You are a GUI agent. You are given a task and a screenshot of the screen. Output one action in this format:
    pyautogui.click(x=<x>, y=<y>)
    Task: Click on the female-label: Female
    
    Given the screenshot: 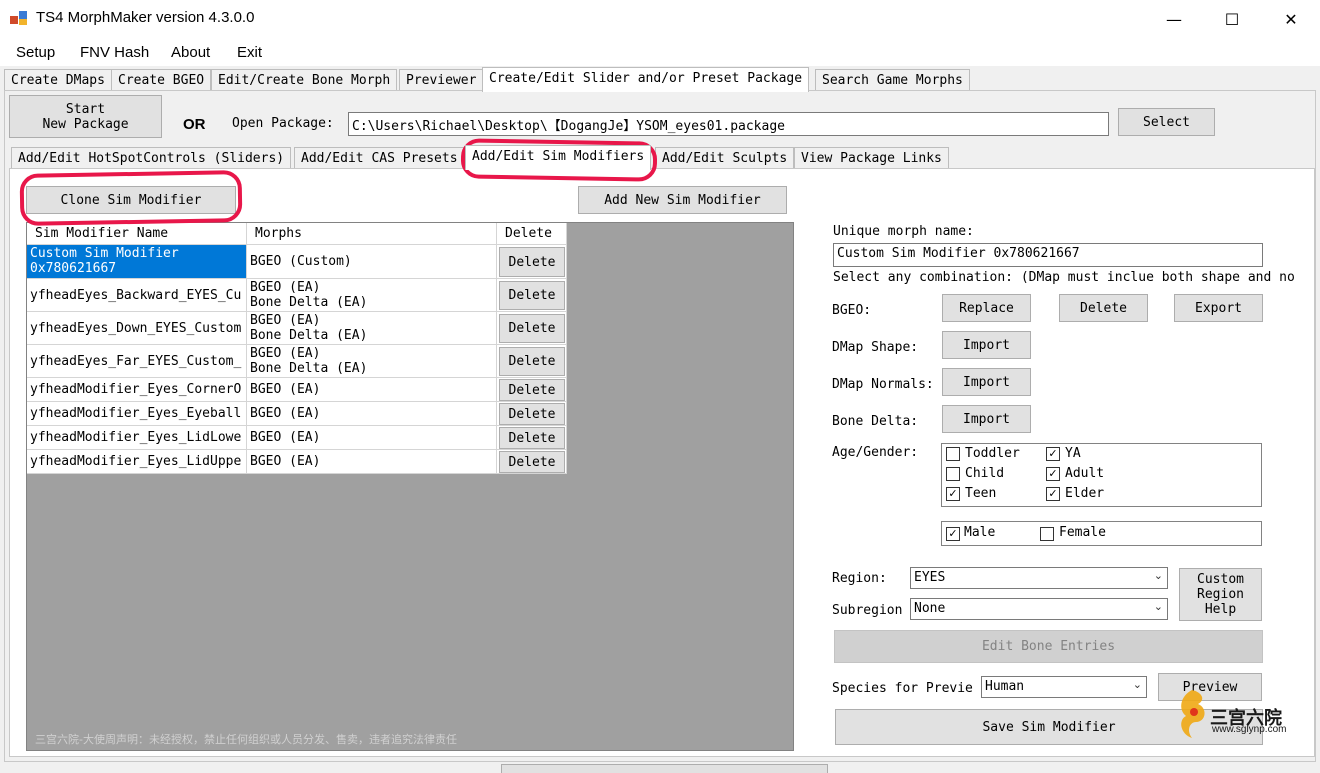 What is the action you would take?
    pyautogui.click(x=1082, y=532)
    